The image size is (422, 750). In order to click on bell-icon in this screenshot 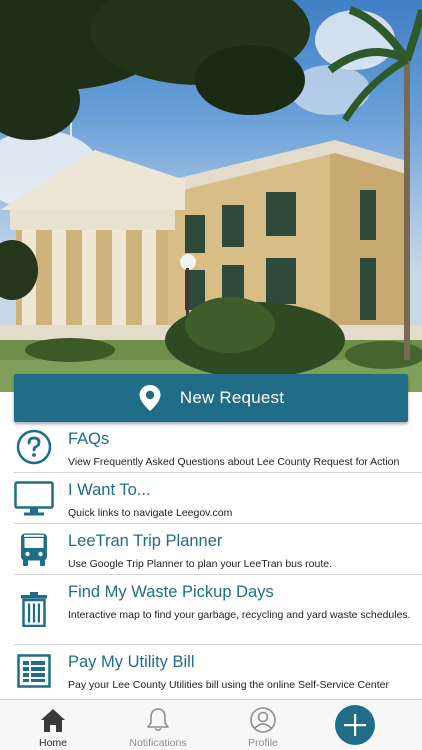, I will do `click(158, 720)`.